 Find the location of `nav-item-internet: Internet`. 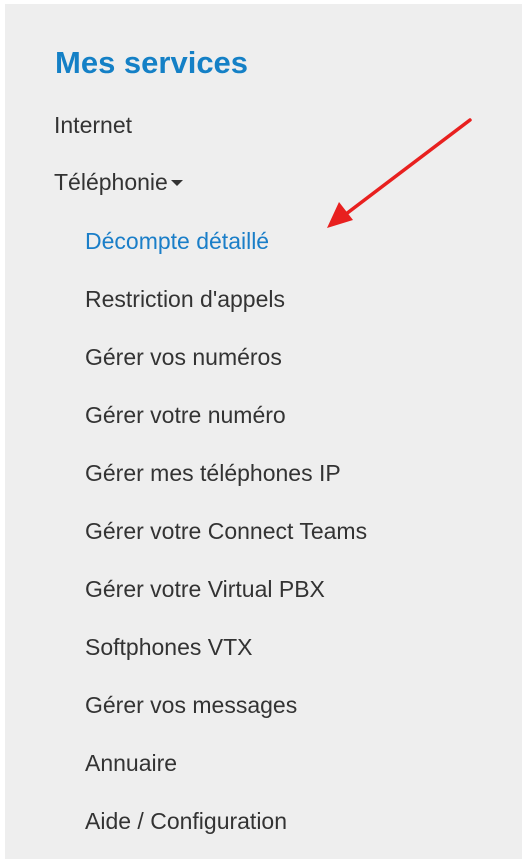

nav-item-internet: Internet is located at coordinates (93, 125).